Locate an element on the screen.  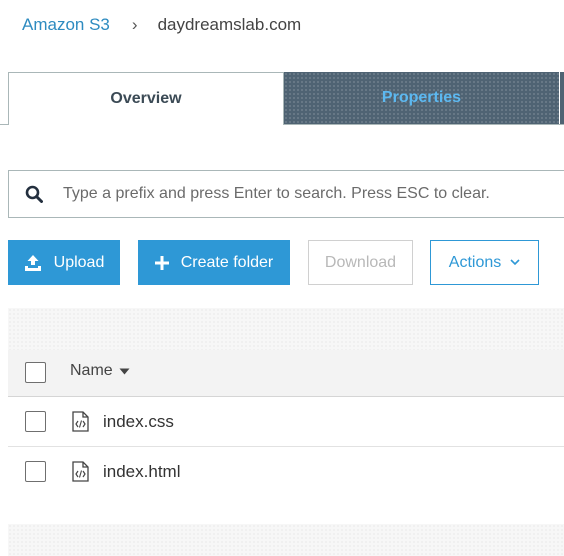
tab-overview: Overview is located at coordinates (146, 98).